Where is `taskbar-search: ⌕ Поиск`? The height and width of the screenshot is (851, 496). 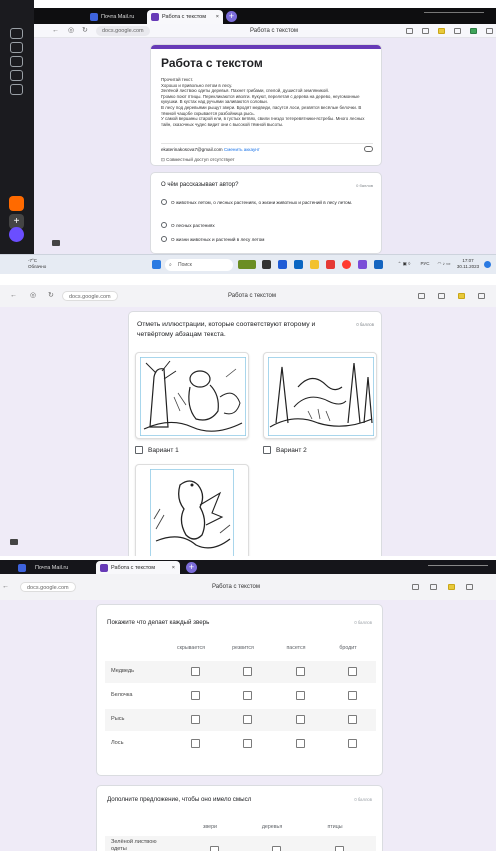
taskbar-search: ⌕ Поиск is located at coordinates (199, 265).